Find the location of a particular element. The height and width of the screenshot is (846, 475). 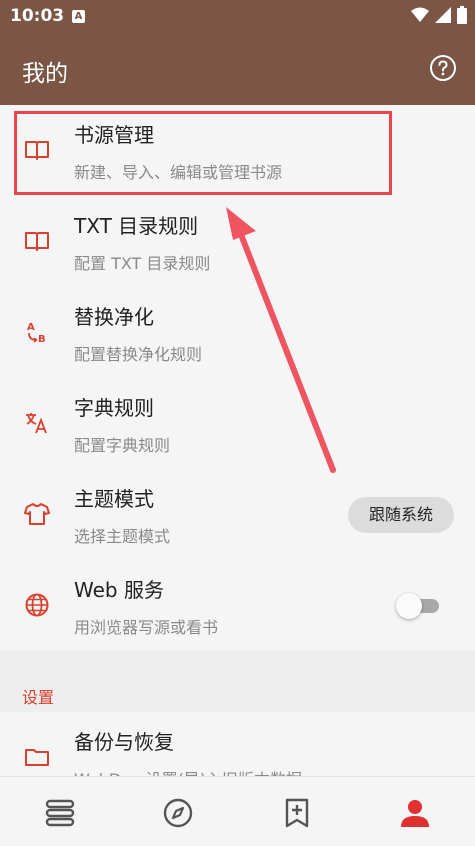

item-dictionary-rules: 字典规则 配置字典规则 is located at coordinates (237, 423).